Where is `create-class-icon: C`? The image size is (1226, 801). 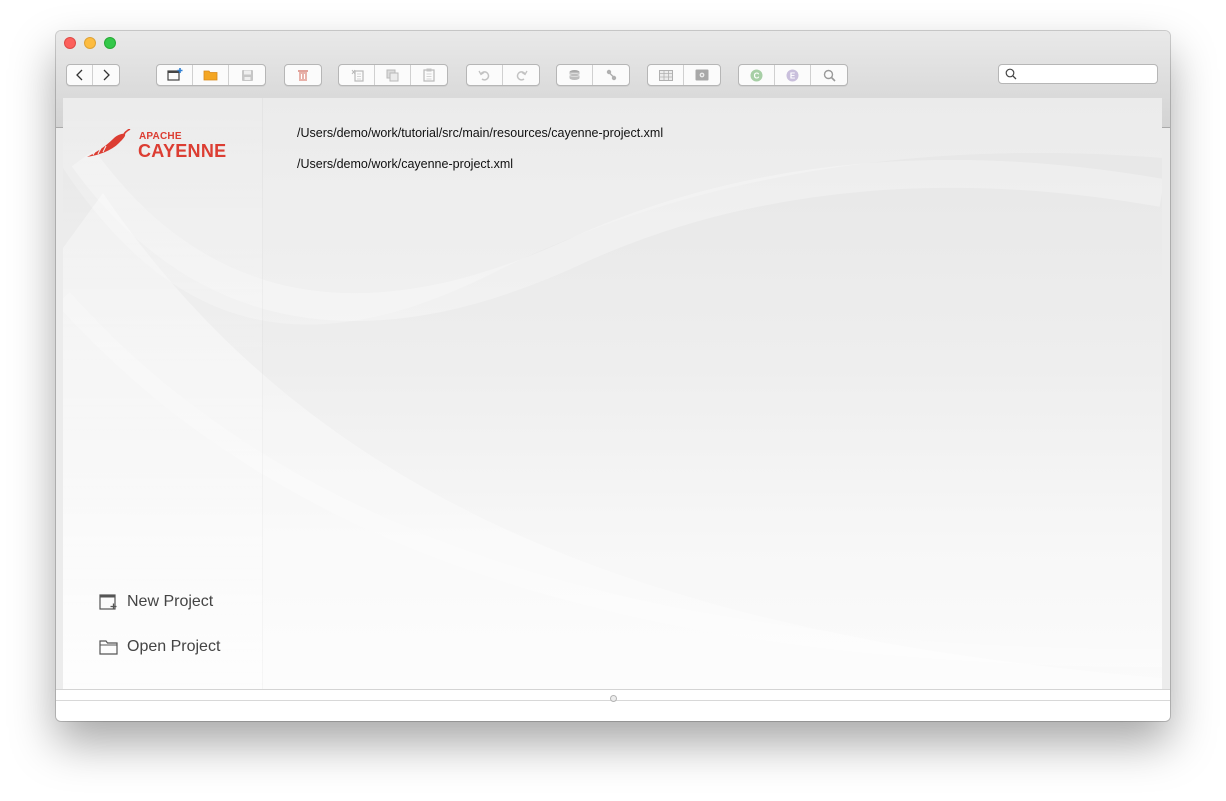 create-class-icon: C is located at coordinates (756, 75).